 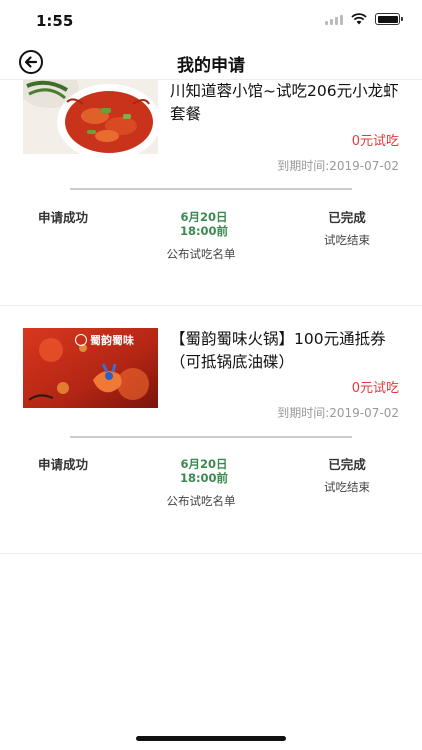 What do you see at coordinates (211, 738) in the screenshot?
I see `home-indicator` at bounding box center [211, 738].